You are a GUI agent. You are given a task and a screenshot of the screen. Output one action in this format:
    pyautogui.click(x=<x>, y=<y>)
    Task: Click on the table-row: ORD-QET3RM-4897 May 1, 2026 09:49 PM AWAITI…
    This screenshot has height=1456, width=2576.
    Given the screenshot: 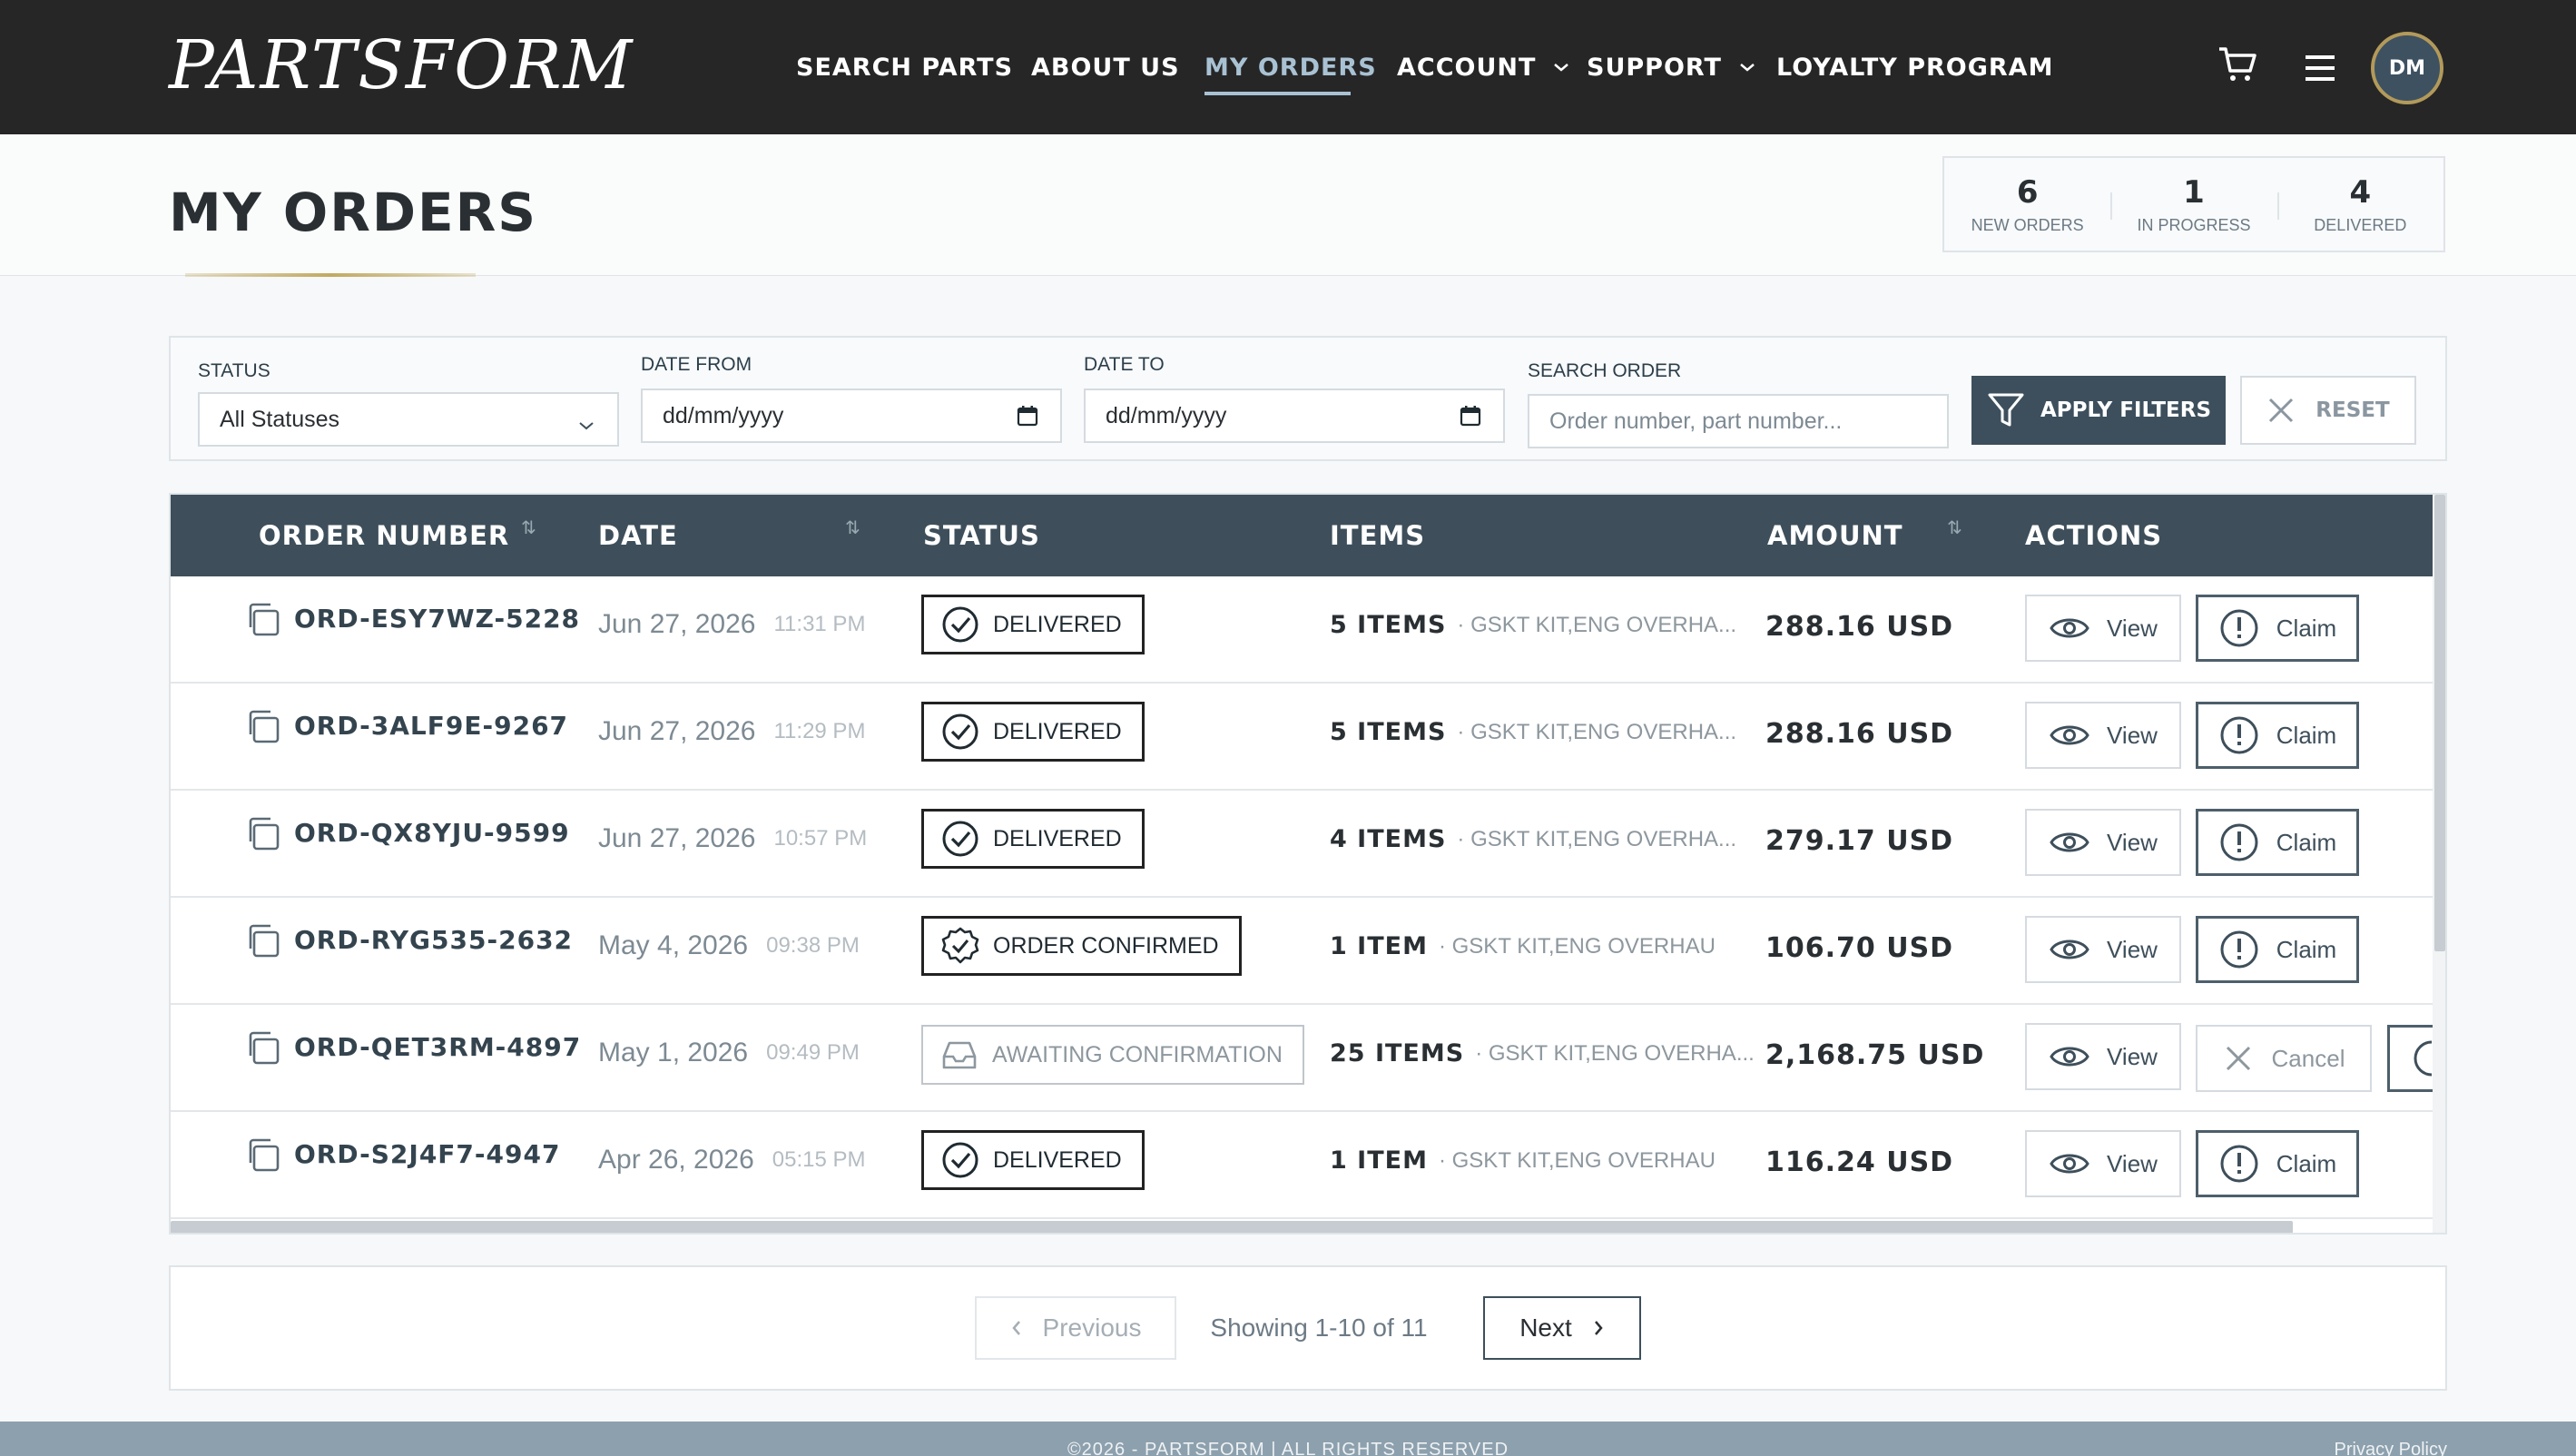 What is the action you would take?
    pyautogui.click(x=1306, y=1058)
    